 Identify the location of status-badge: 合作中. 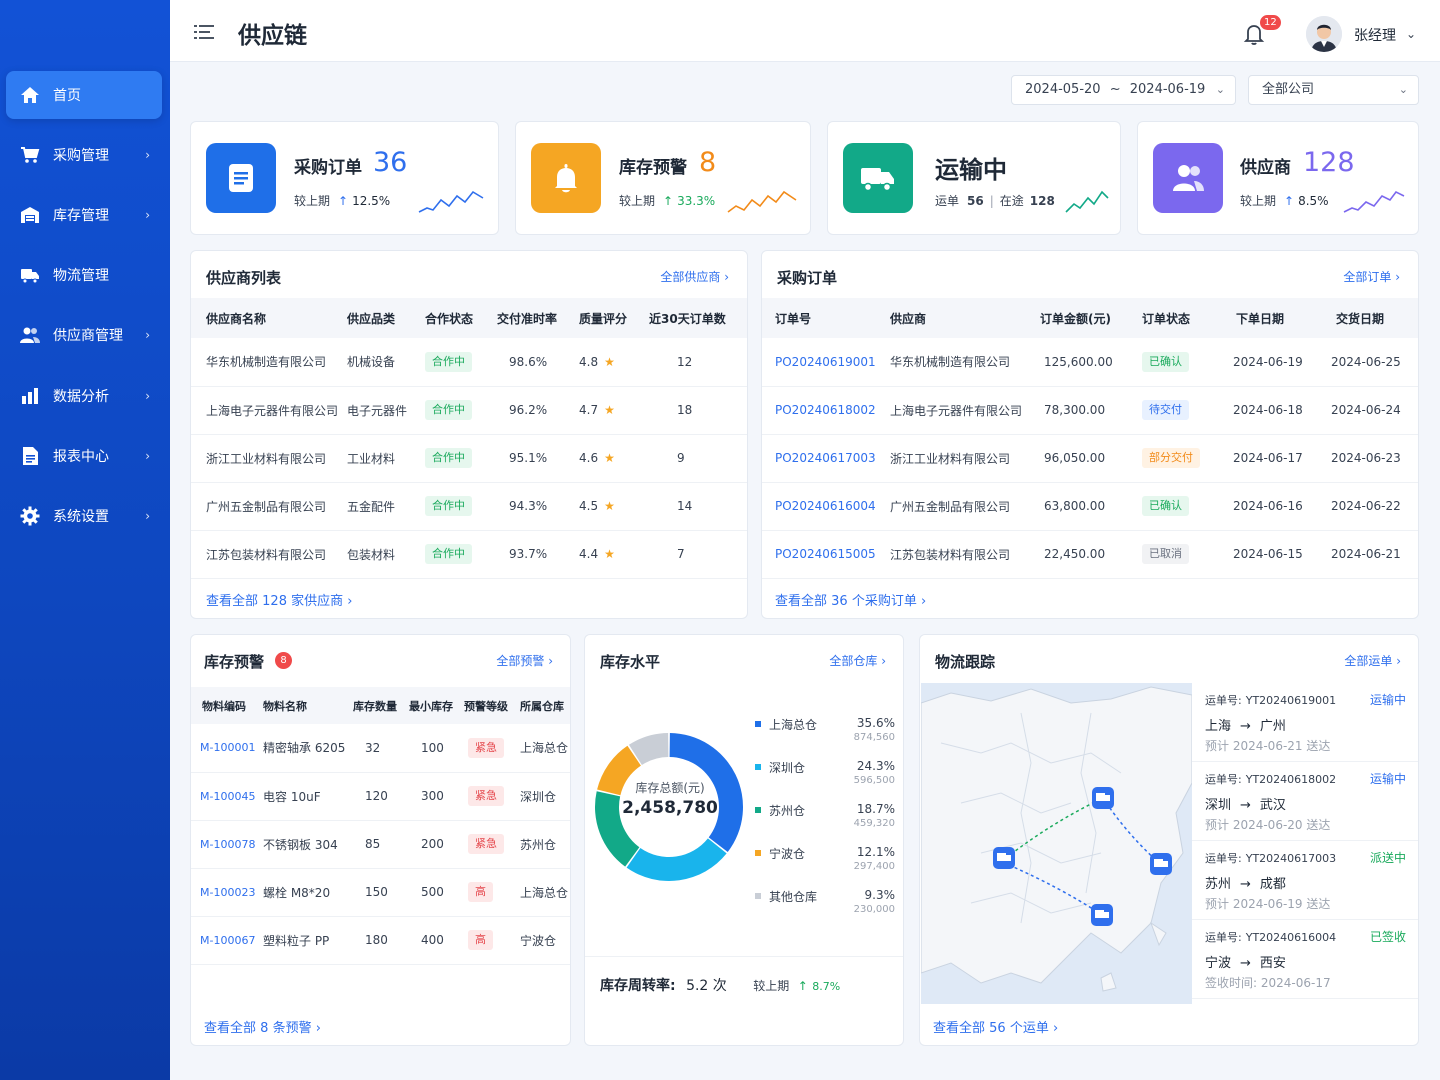
(448, 506).